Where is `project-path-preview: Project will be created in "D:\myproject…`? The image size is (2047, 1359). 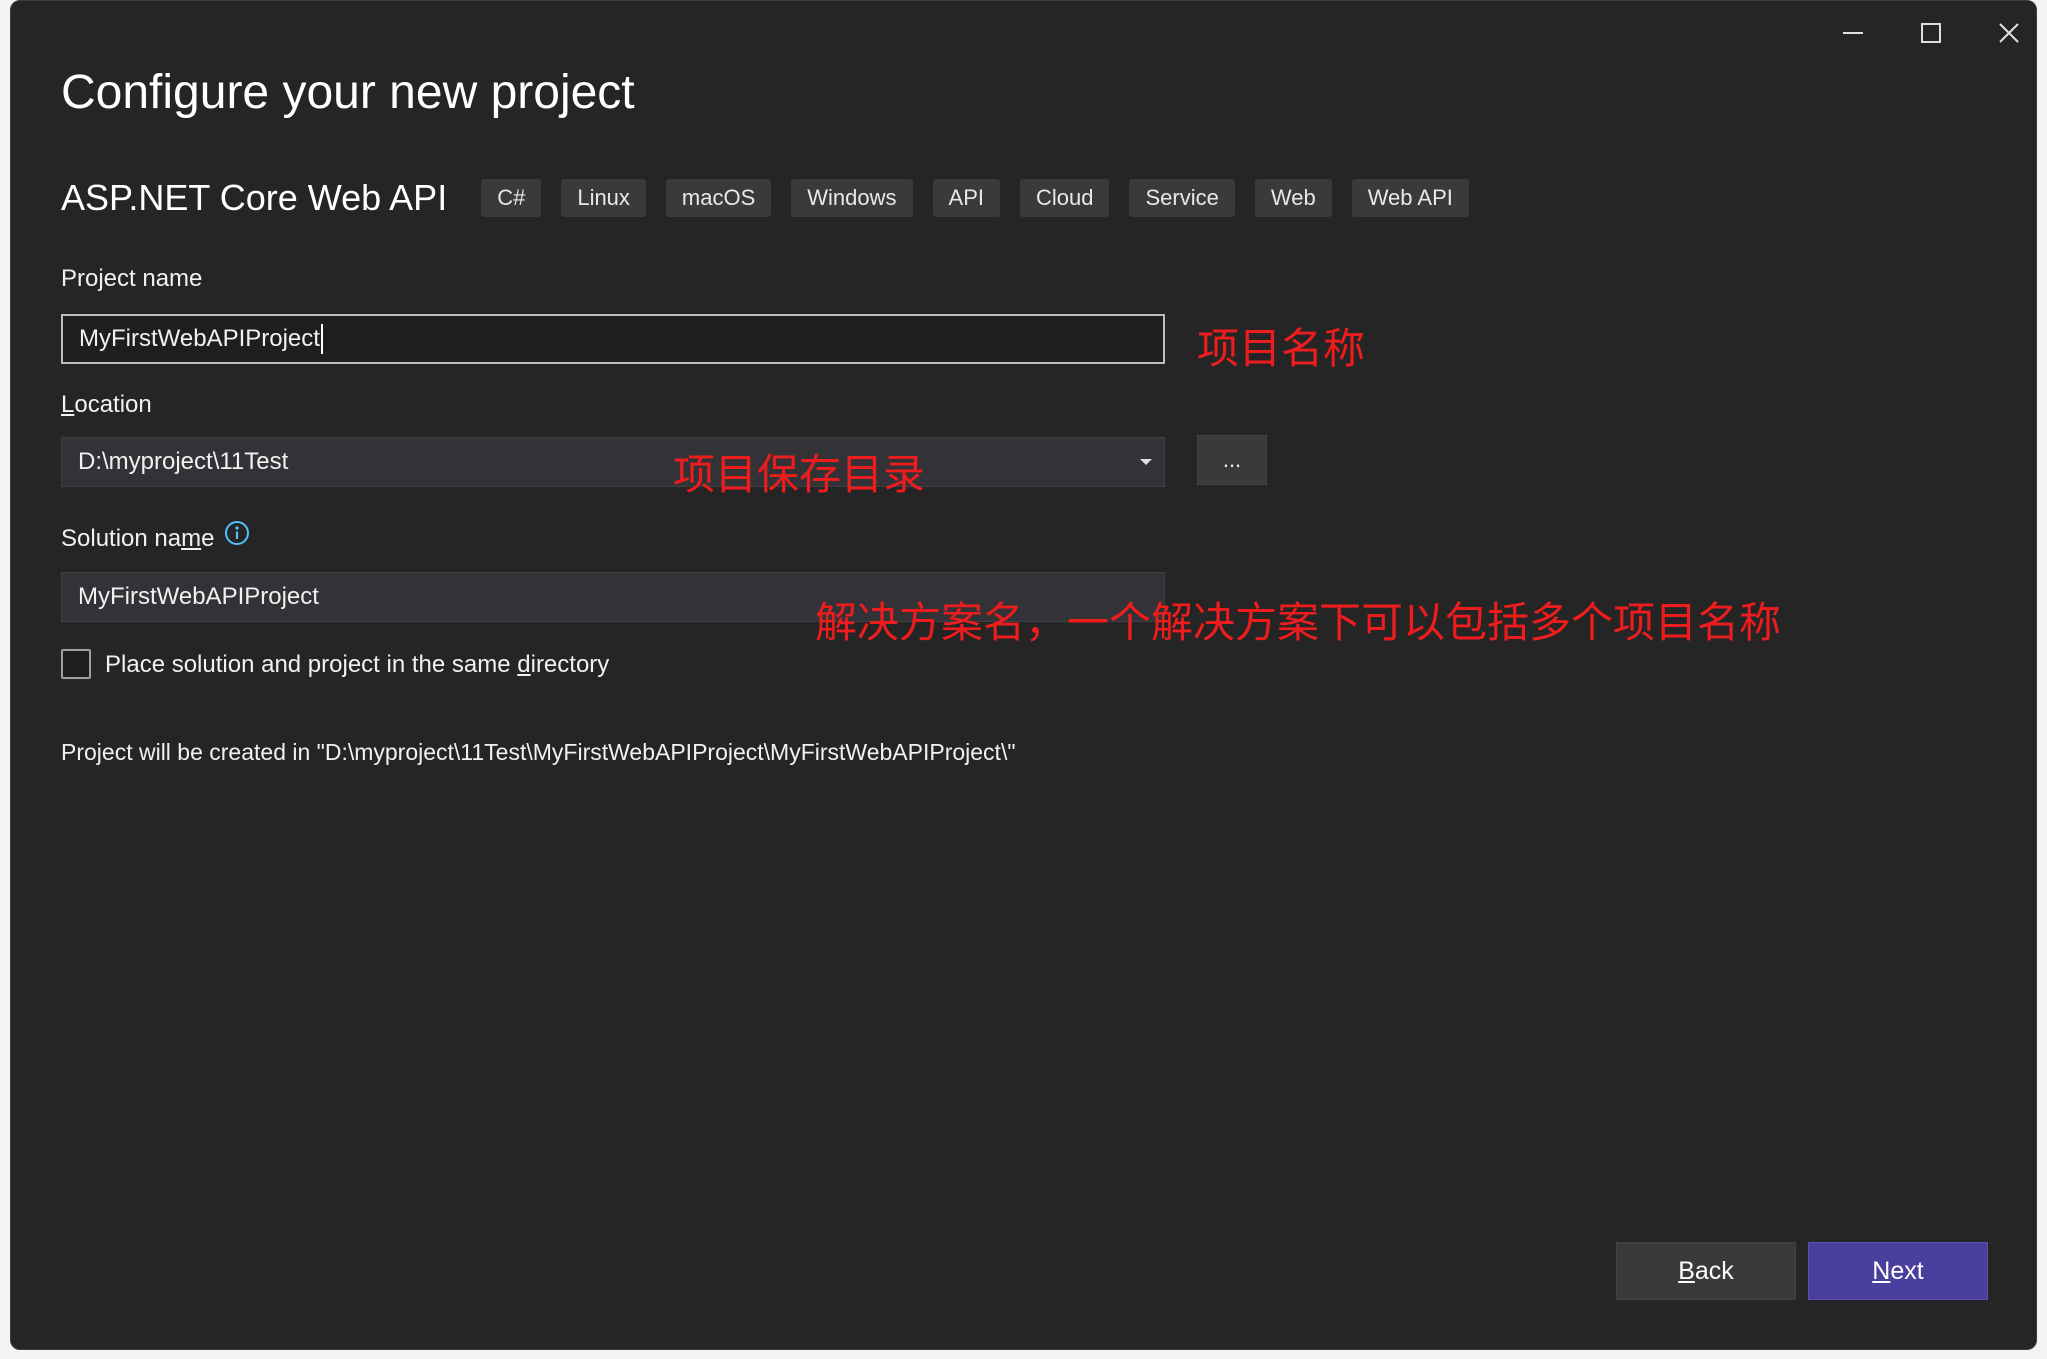 project-path-preview: Project will be created in "D:\myproject… is located at coordinates (538, 752).